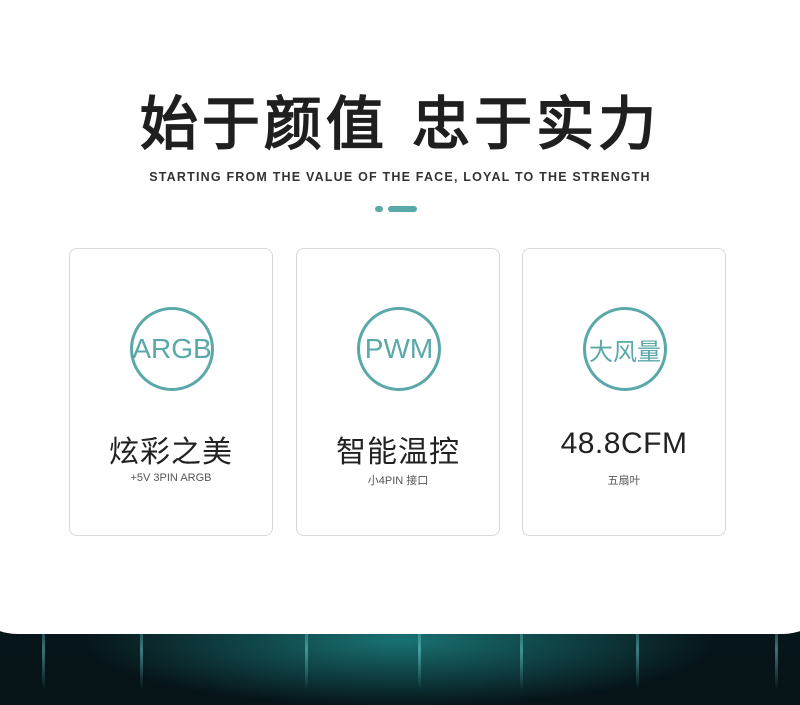 This screenshot has width=800, height=705. What do you see at coordinates (624, 443) in the screenshot?
I see `feature-title: 48.8CFM` at bounding box center [624, 443].